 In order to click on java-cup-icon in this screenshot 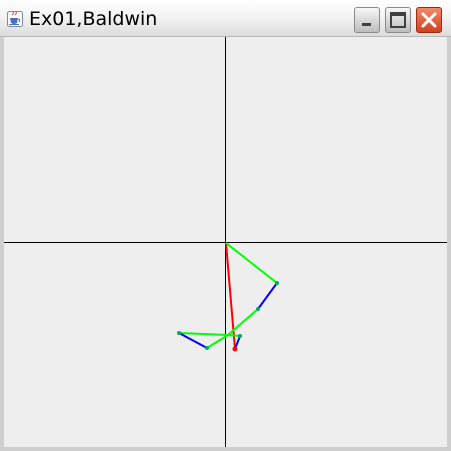, I will do `click(15, 19)`.